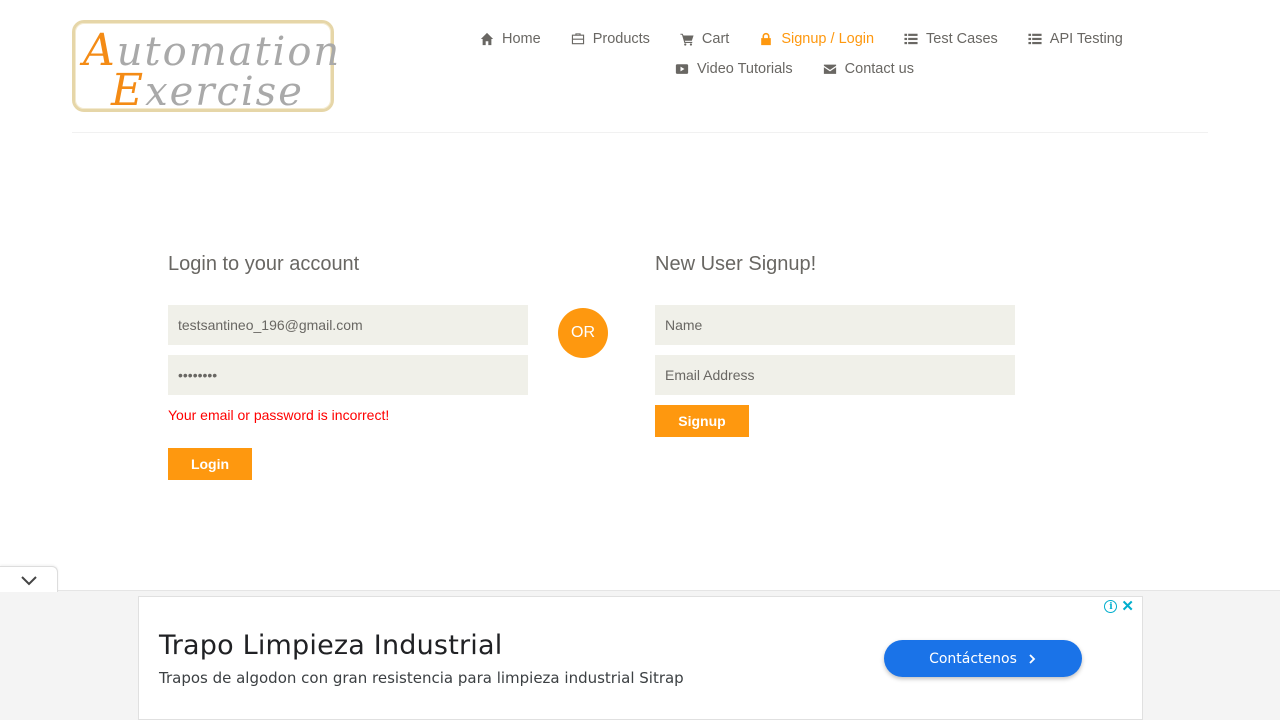  I want to click on nav-signup-login-label: Signup / Login, so click(828, 39).